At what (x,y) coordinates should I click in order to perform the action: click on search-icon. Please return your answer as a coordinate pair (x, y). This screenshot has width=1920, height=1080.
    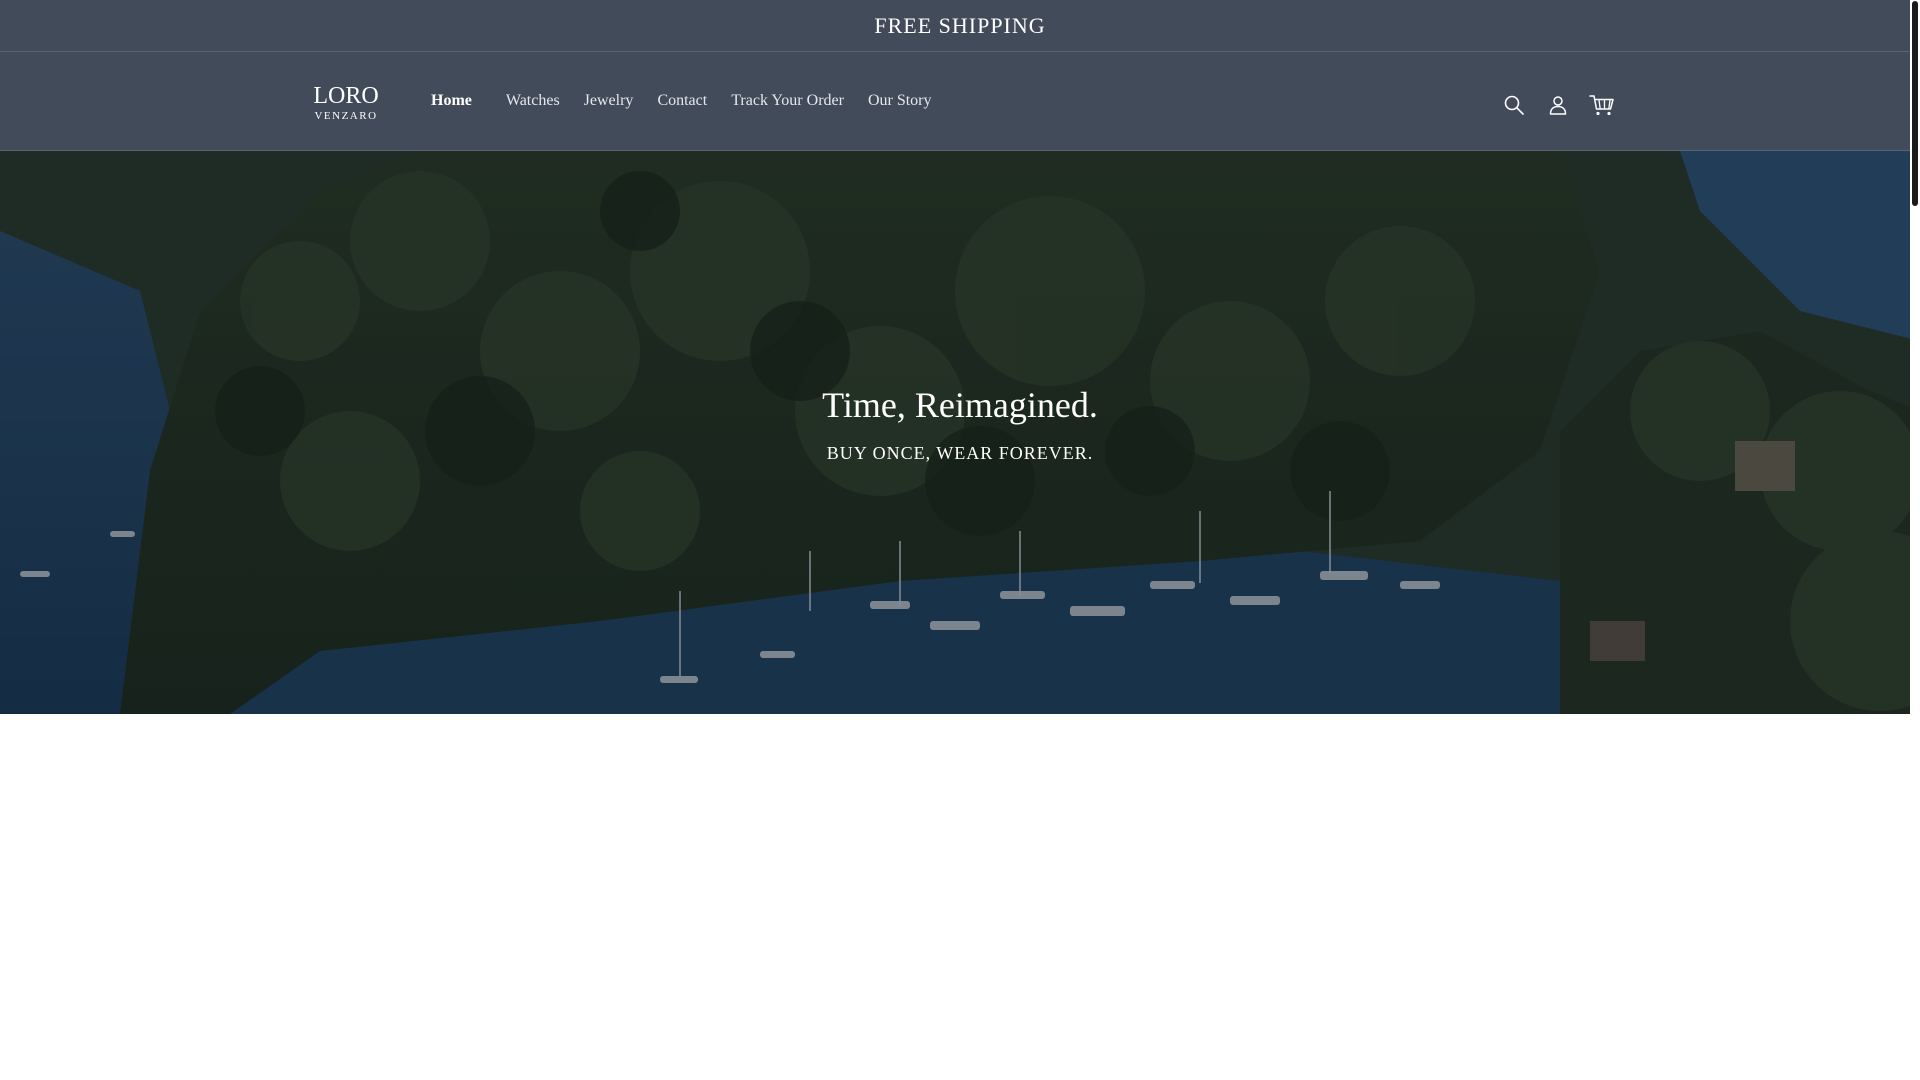
    Looking at the image, I should click on (1514, 105).